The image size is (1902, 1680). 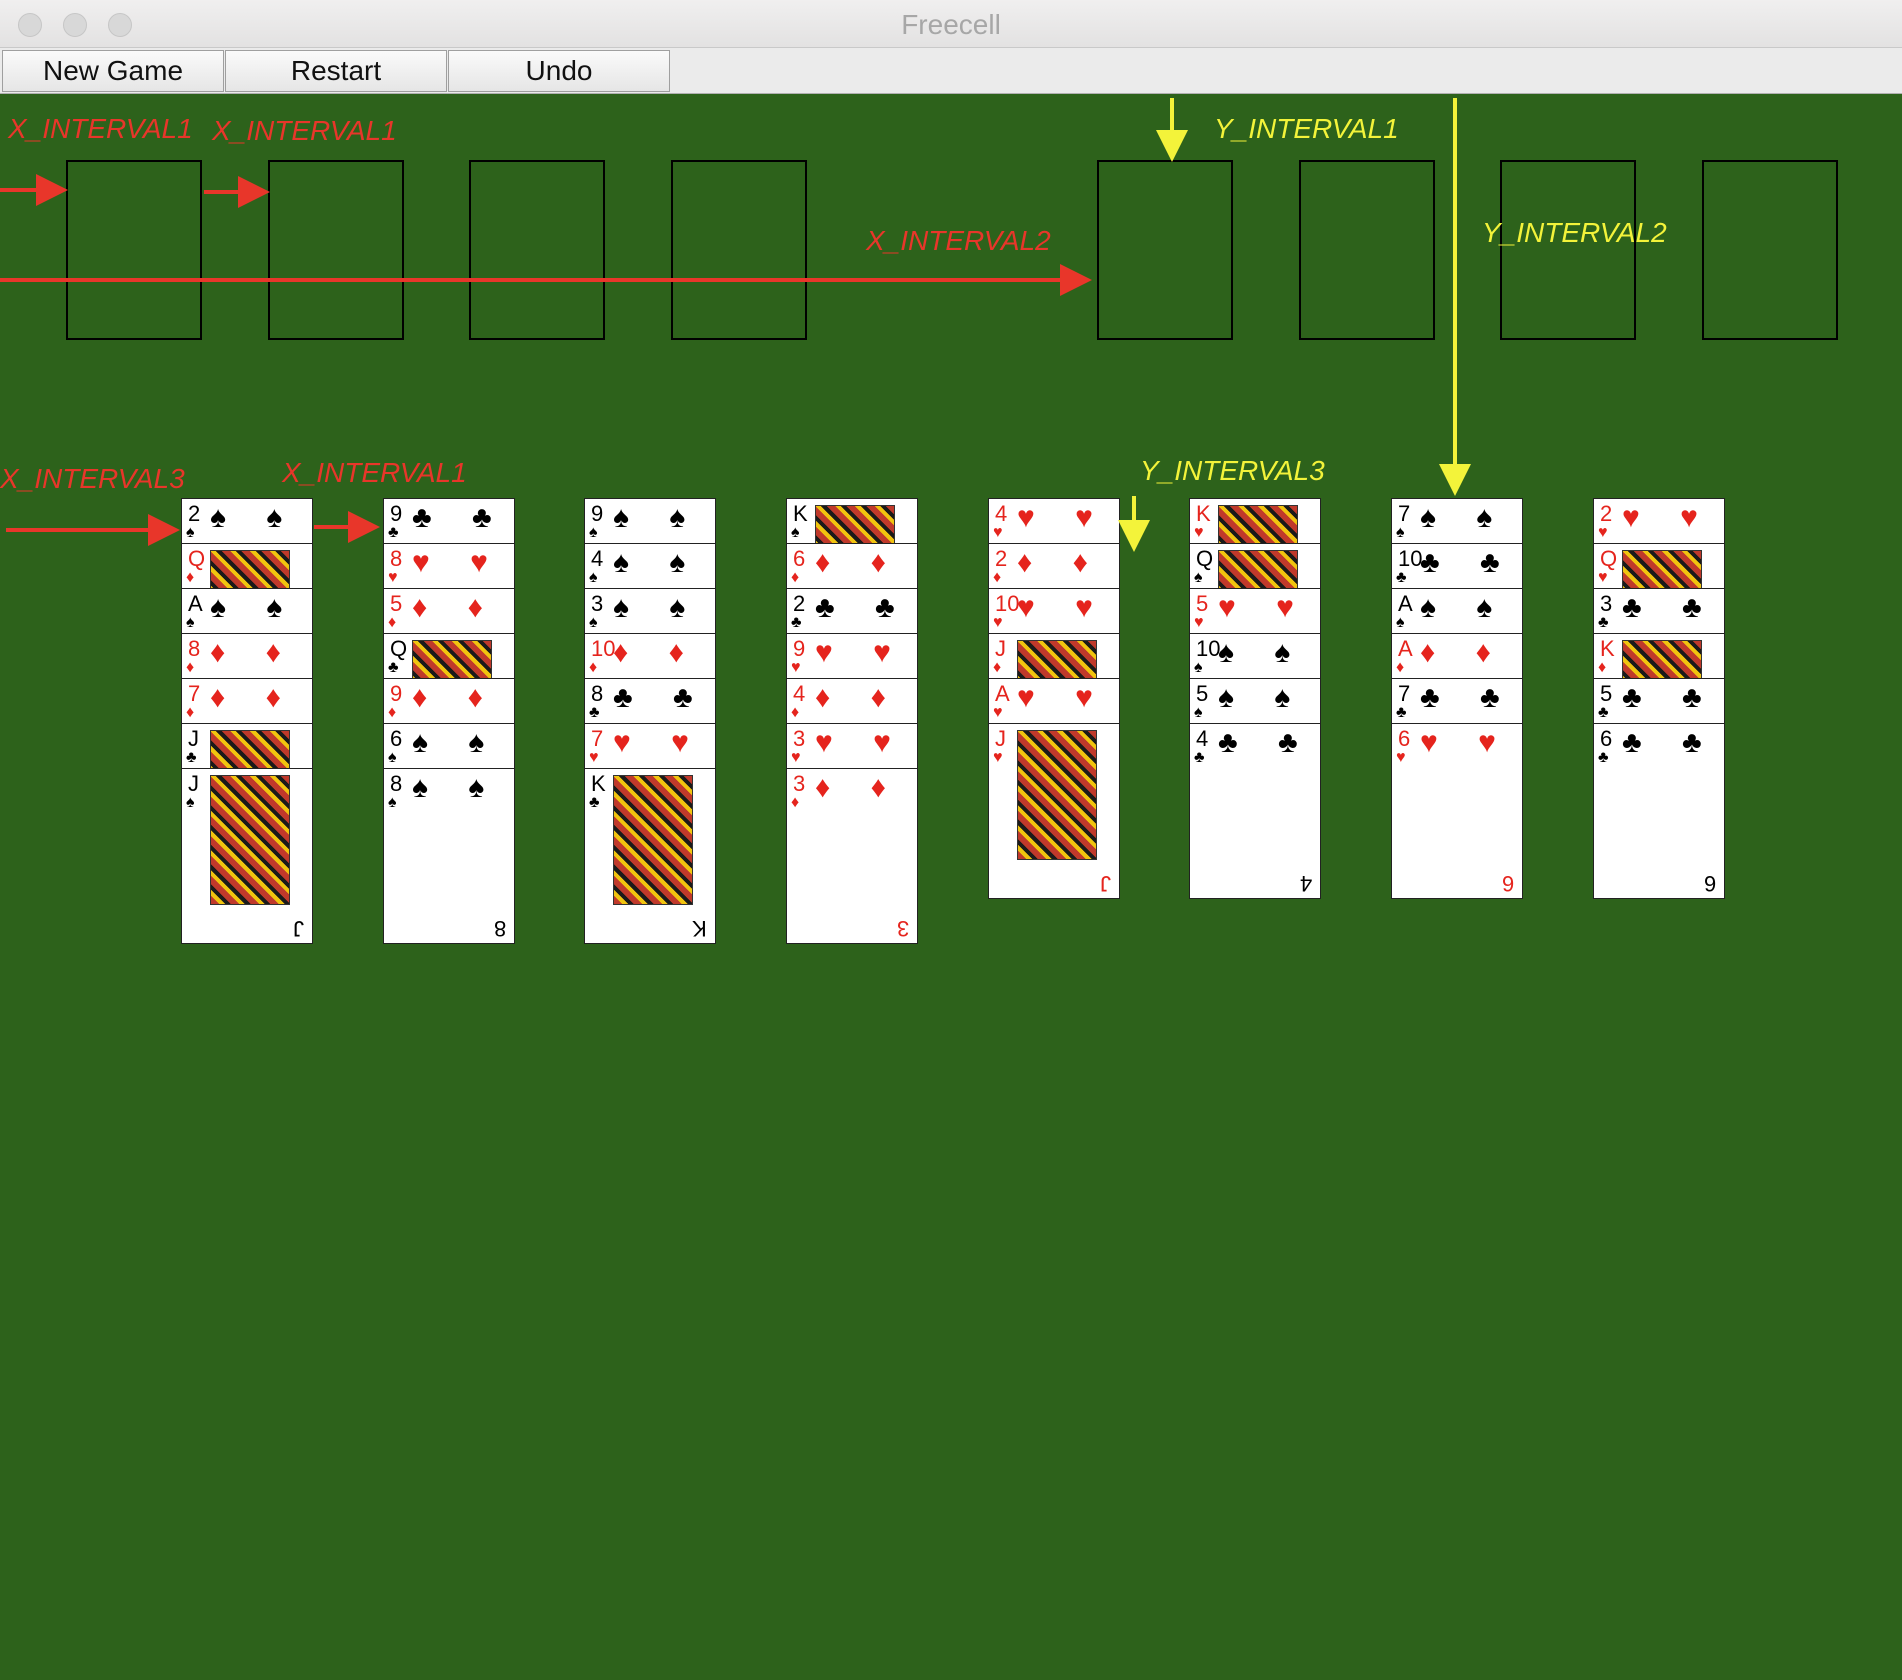 I want to click on y-interval1-label: Y_INTERVAL1, so click(x=1306, y=128).